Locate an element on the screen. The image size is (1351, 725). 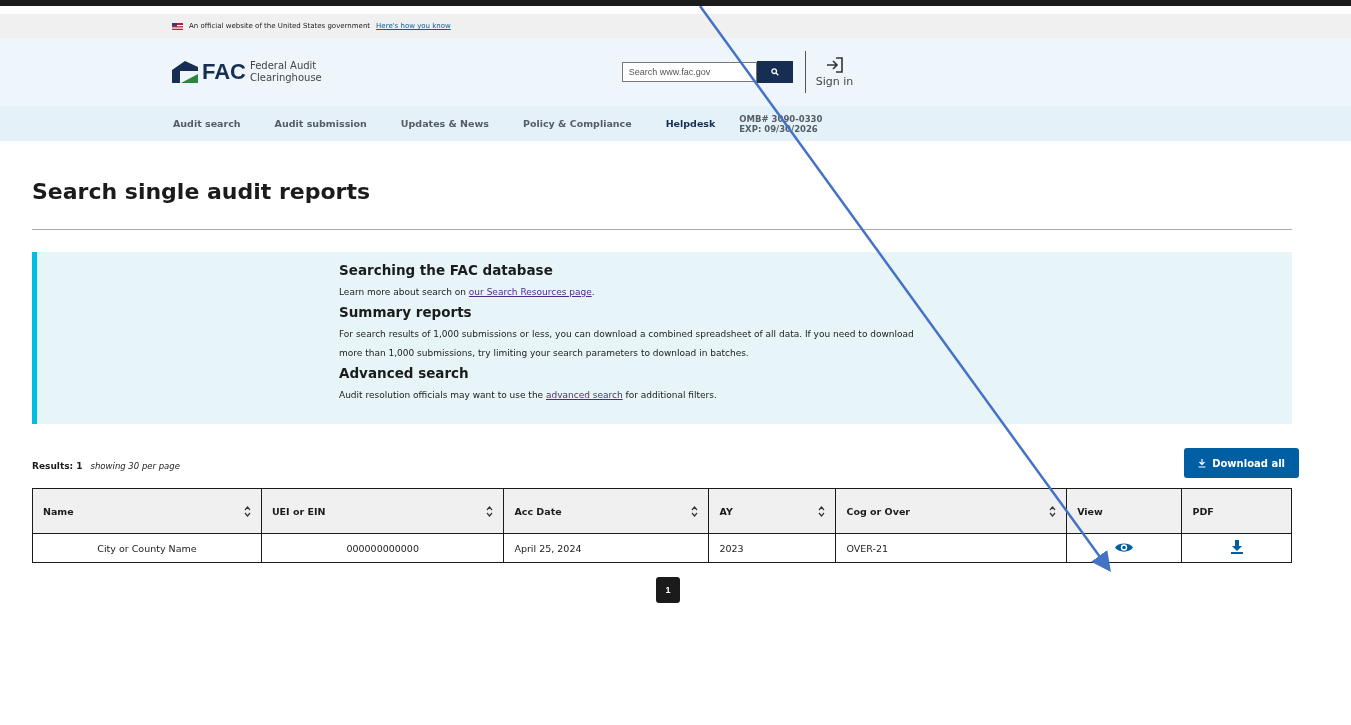
info-text: Learn more about search on our Search Resources page. is located at coordinates (467, 292).